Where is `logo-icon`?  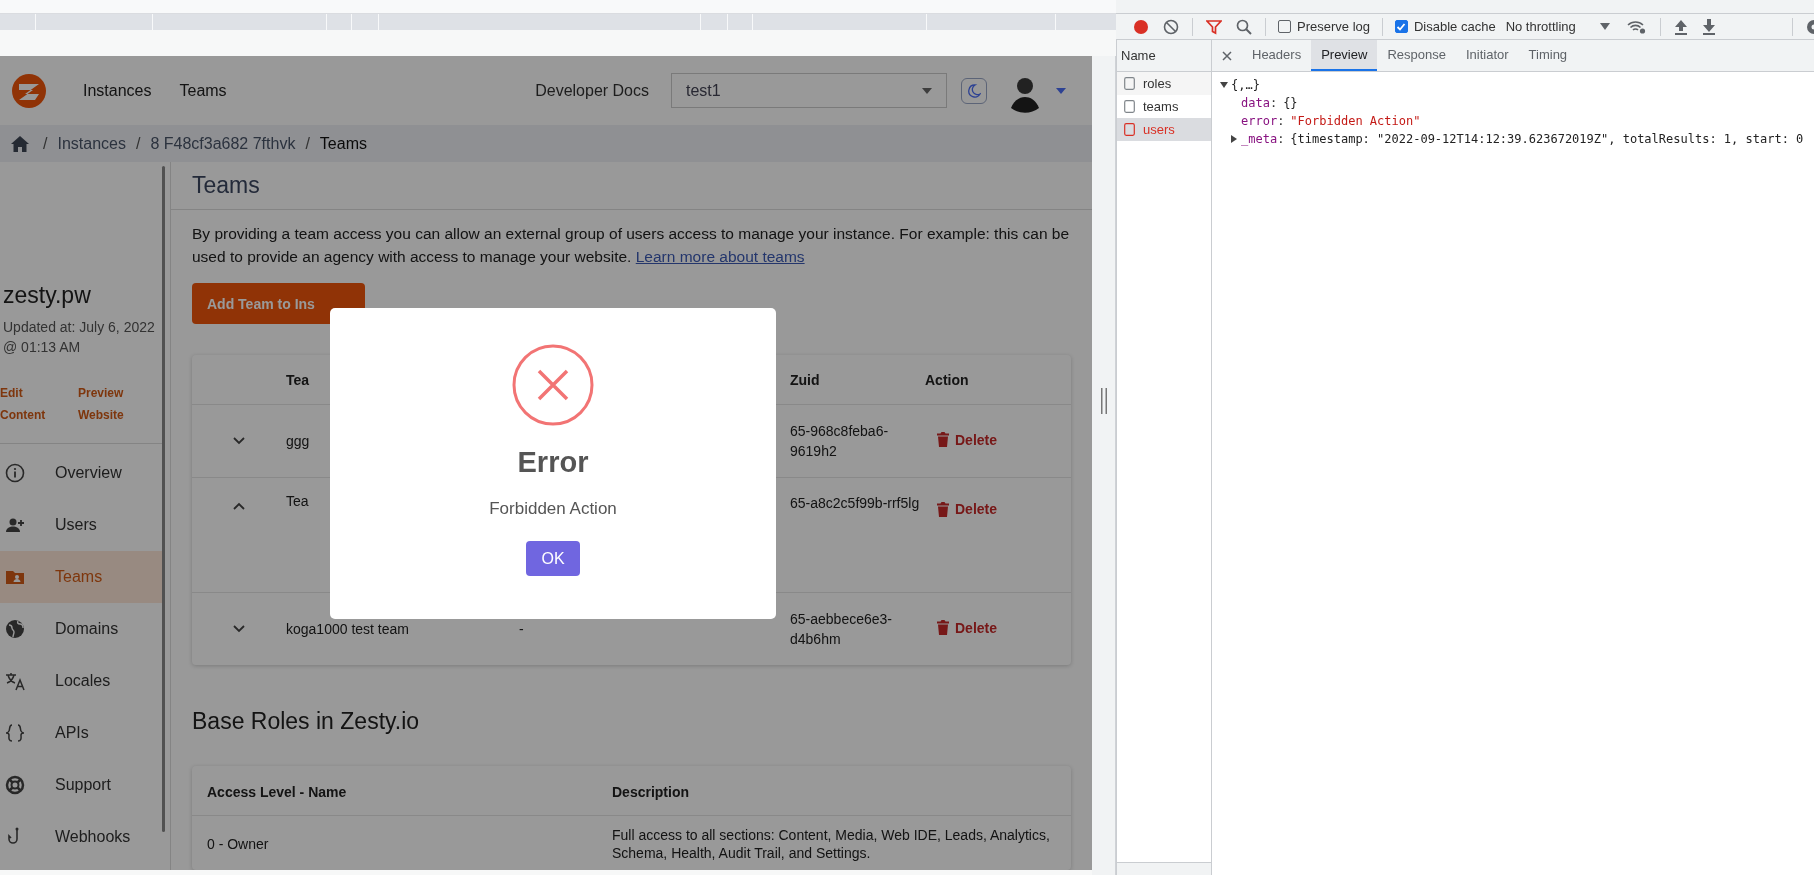
logo-icon is located at coordinates (29, 90).